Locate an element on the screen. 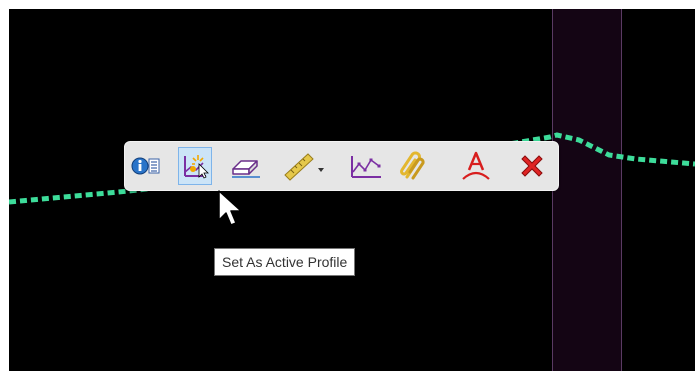  arrow-cursor-icon is located at coordinates (230, 208).